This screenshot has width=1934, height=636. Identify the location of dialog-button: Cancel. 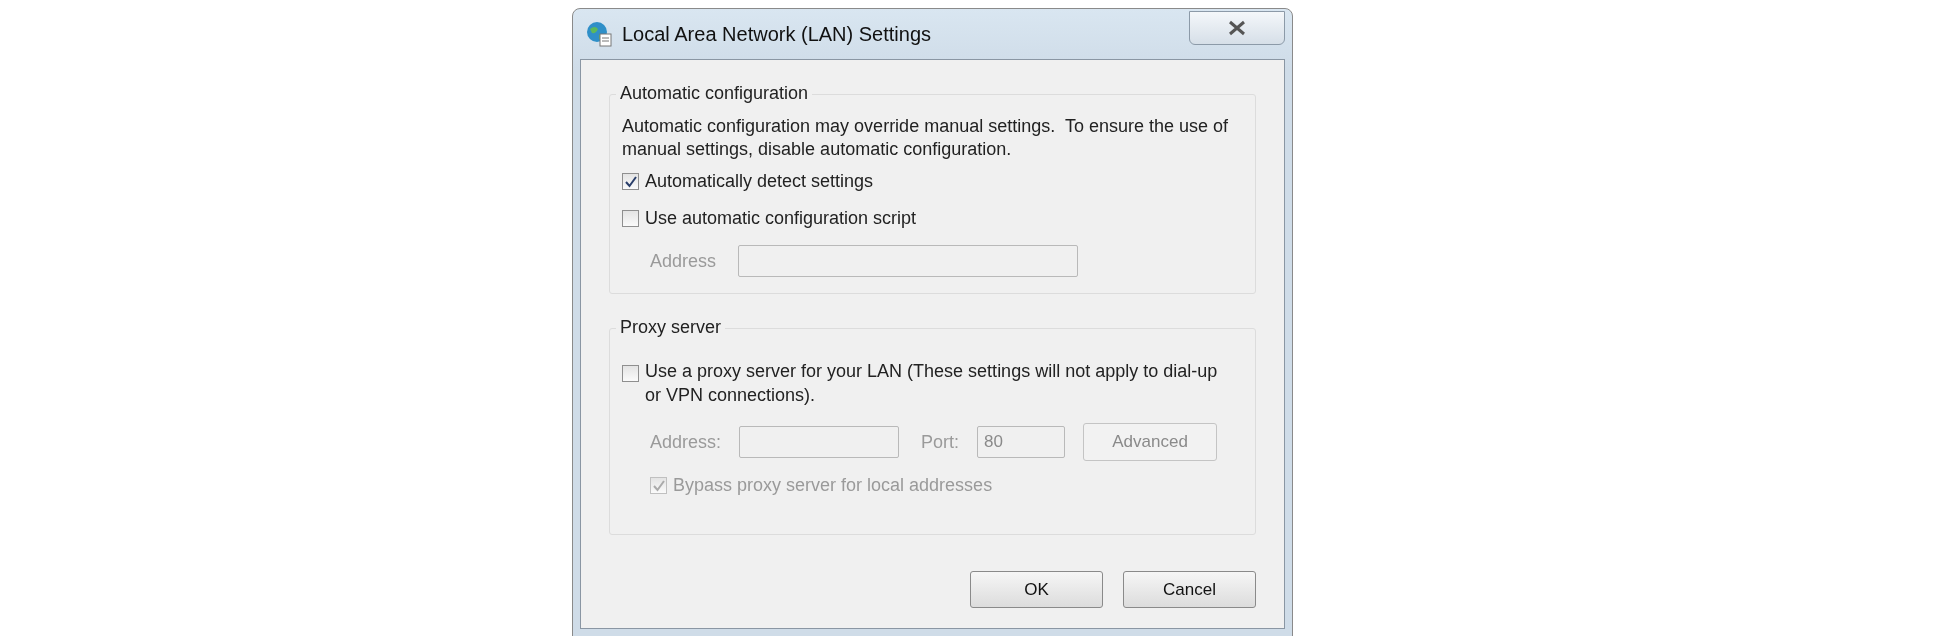
(1189, 589).